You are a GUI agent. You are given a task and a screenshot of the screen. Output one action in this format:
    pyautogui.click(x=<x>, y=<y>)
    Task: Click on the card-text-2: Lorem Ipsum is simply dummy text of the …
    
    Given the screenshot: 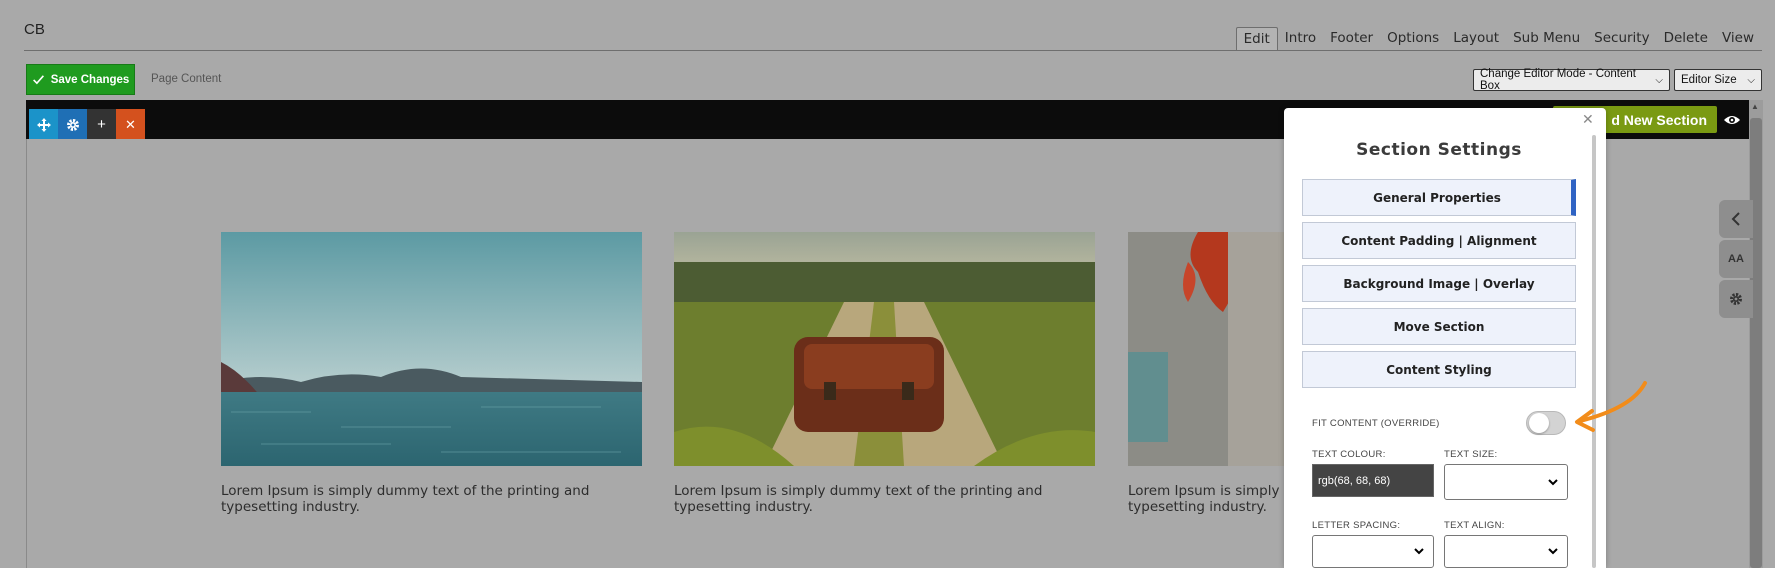 What is the action you would take?
    pyautogui.click(x=858, y=499)
    